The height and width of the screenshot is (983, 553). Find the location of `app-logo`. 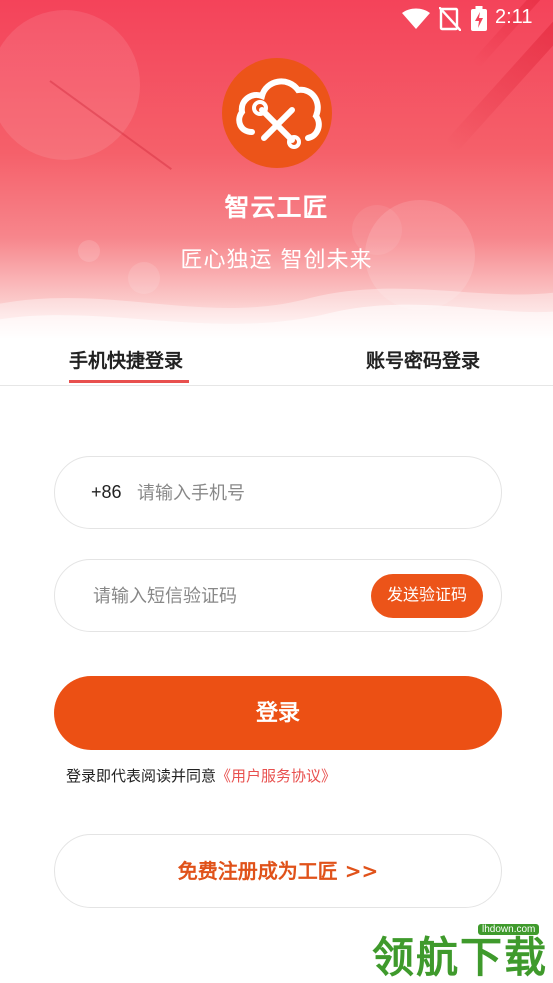

app-logo is located at coordinates (277, 113).